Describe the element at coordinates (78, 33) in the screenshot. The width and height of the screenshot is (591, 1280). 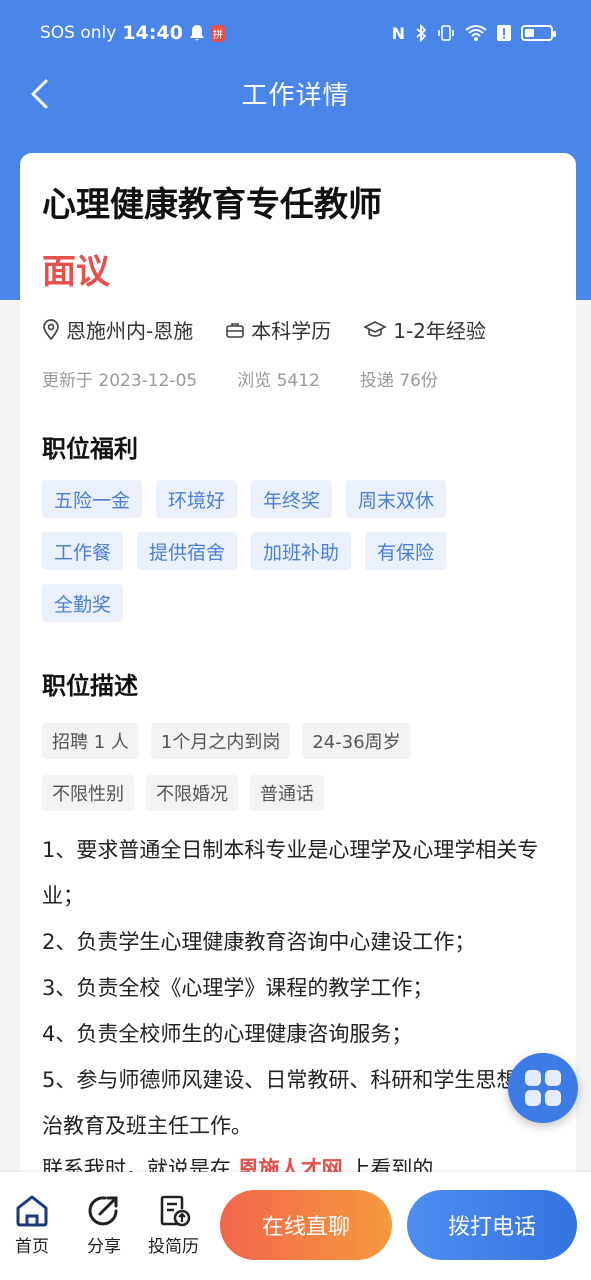
I see `carrier-text: SOS only` at that location.